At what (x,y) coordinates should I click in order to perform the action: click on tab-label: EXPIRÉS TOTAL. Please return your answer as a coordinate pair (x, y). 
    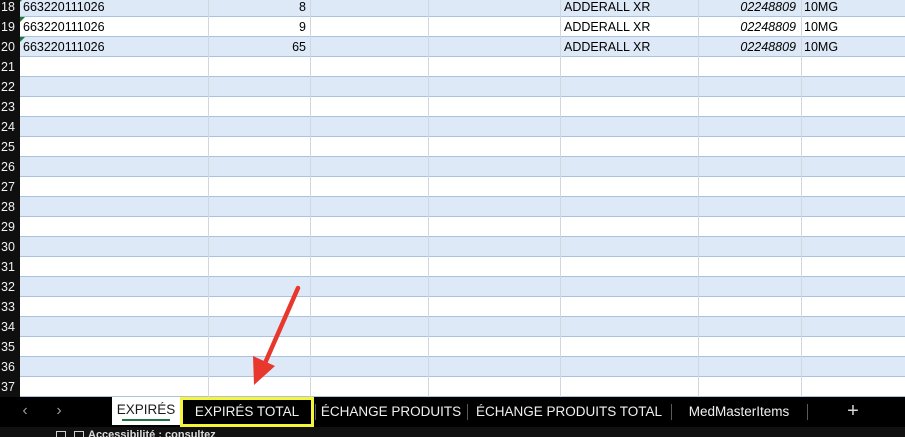
    Looking at the image, I should click on (247, 411).